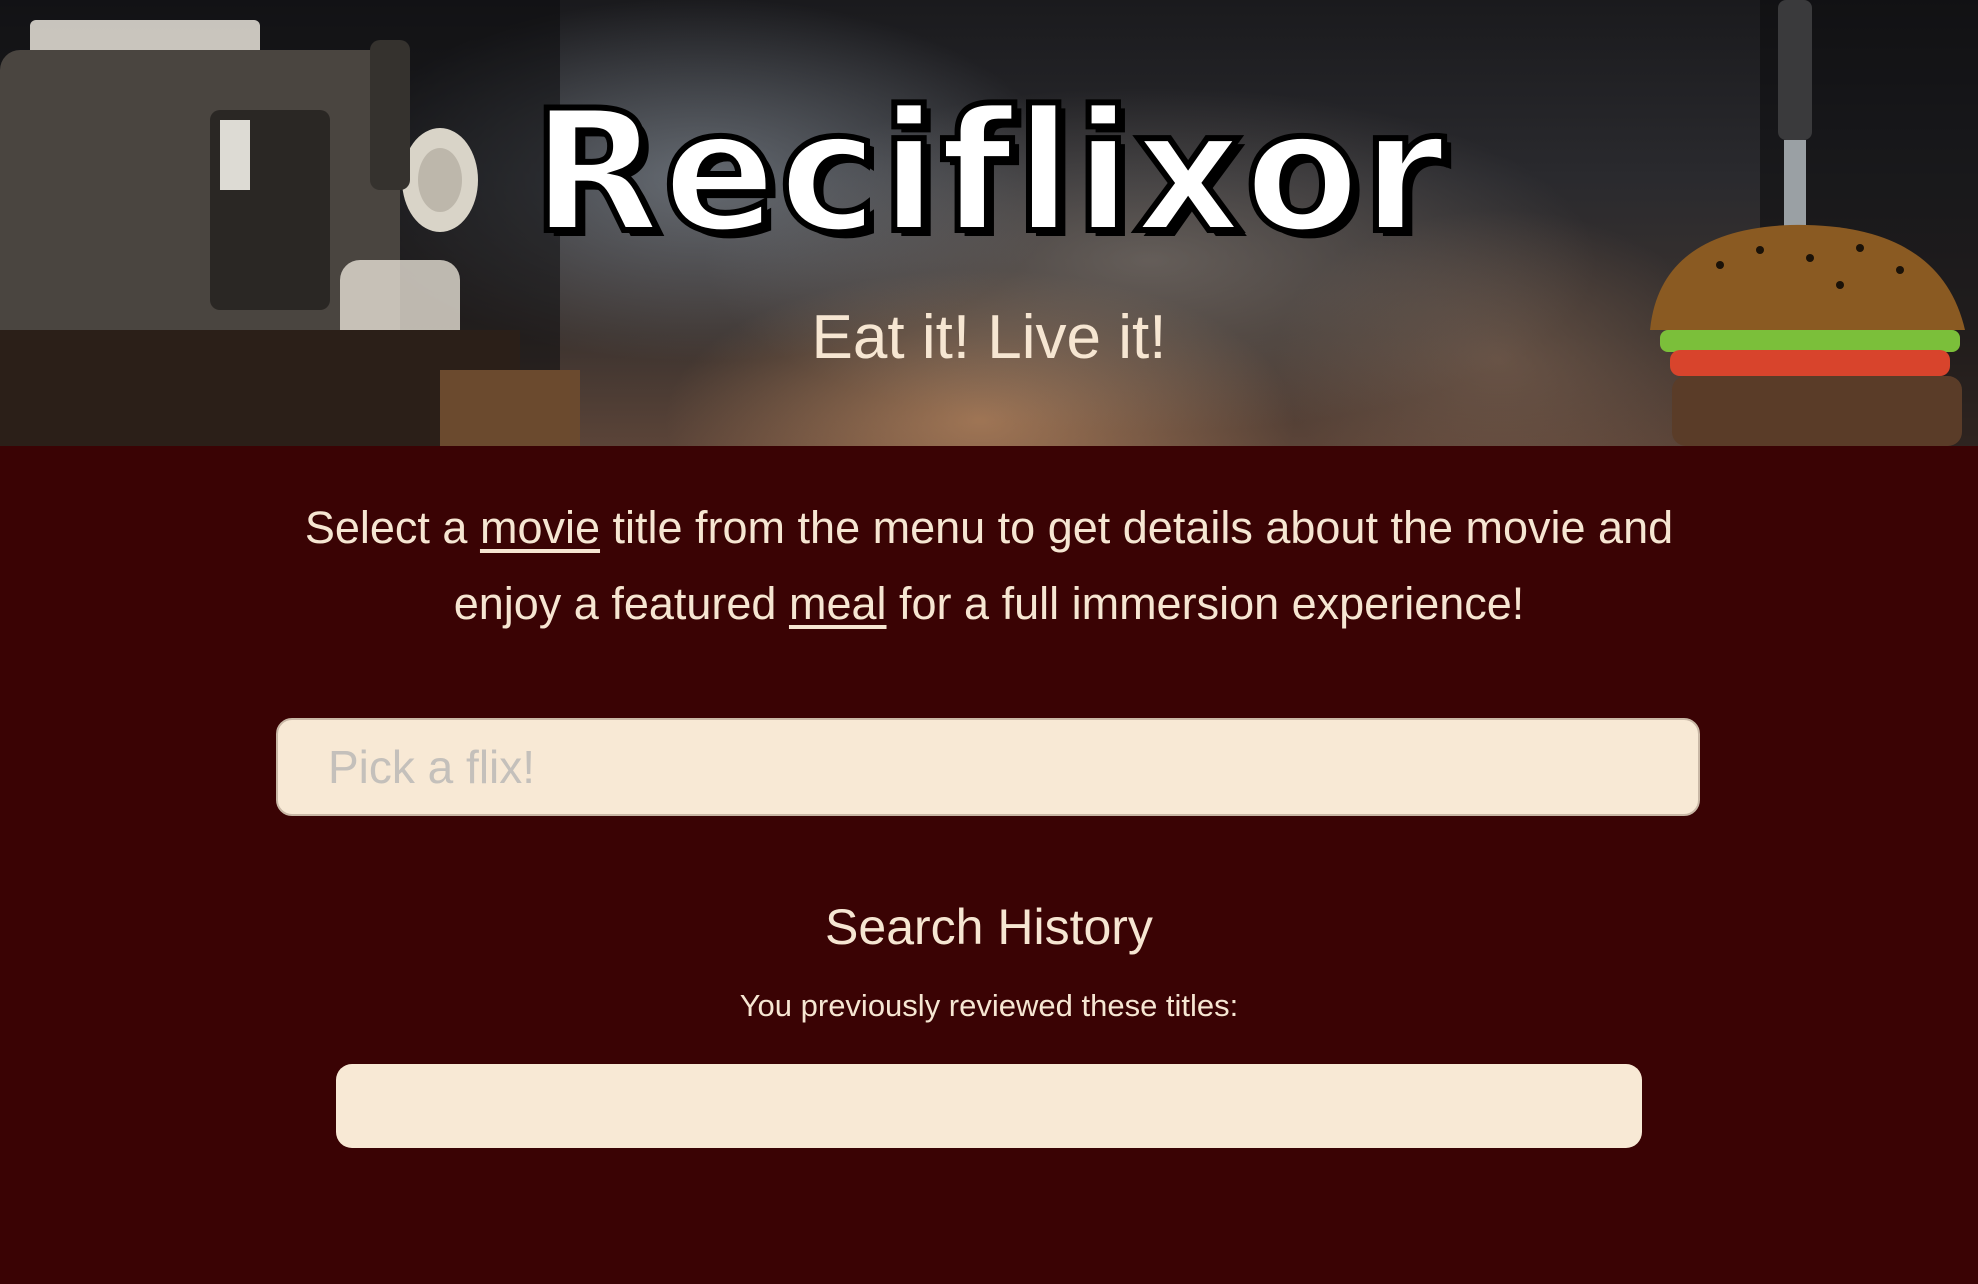 The height and width of the screenshot is (1284, 1978). I want to click on intro-text-3: enjoy a featured, so click(621, 603).